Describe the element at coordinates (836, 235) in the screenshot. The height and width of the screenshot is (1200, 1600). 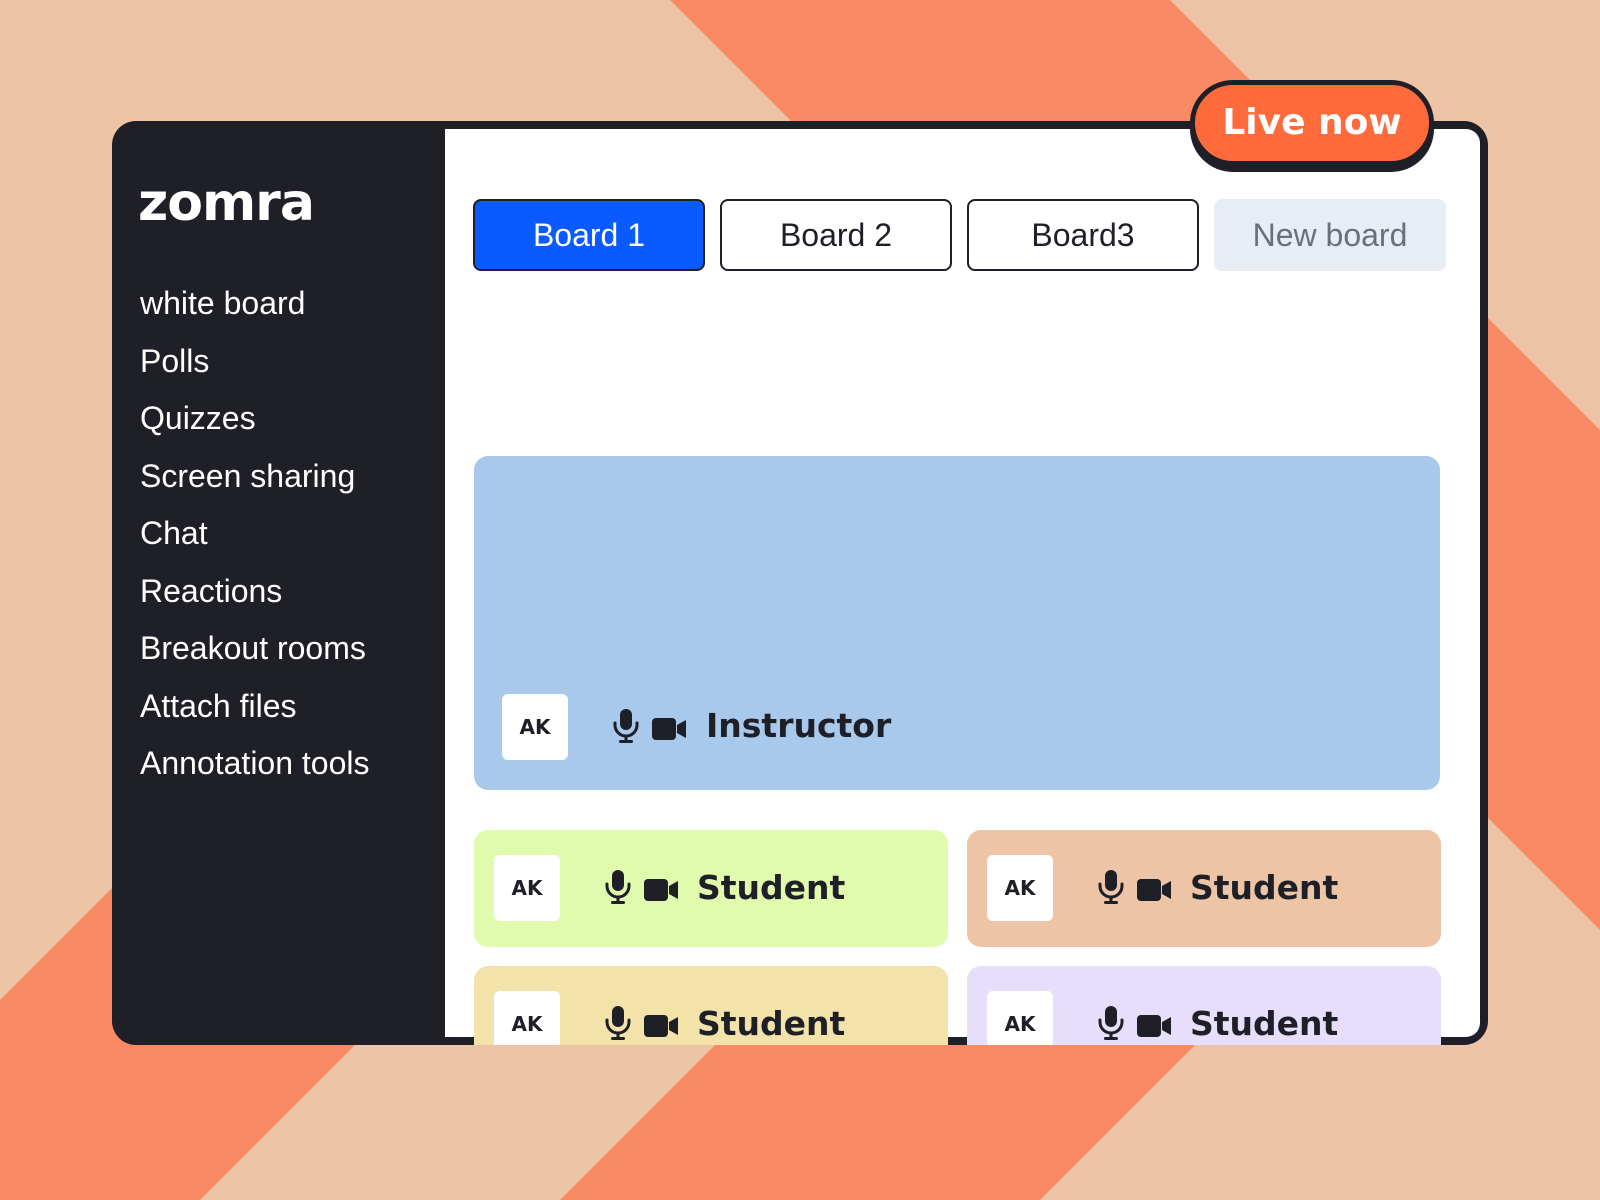
I see `tab-board-2: Board 2` at that location.